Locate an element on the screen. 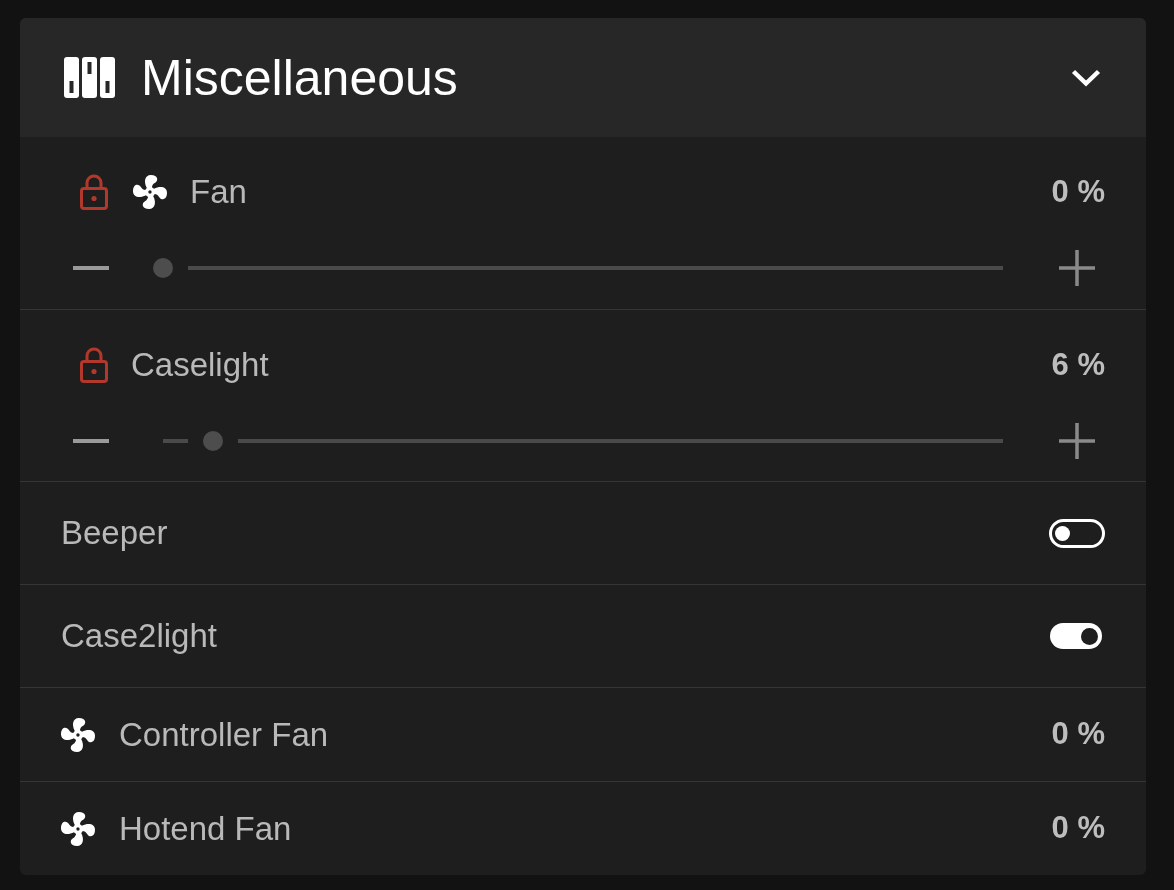 This screenshot has width=1174, height=890. slider-label: Fan is located at coordinates (218, 192).